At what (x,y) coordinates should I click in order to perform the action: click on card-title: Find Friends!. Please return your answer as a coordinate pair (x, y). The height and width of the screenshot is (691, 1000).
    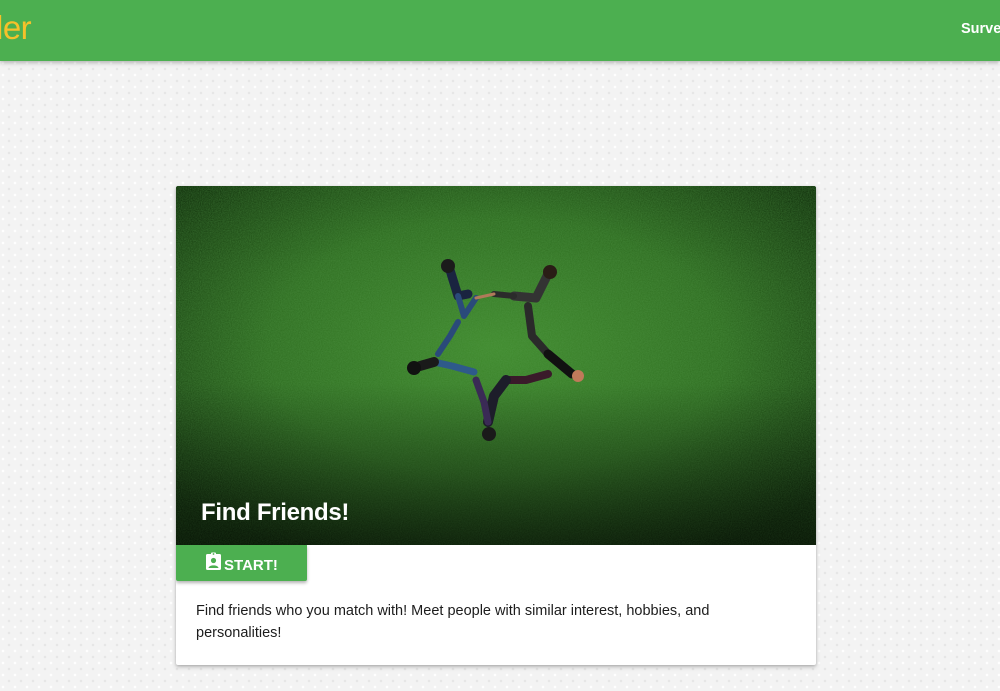
    Looking at the image, I should click on (275, 512).